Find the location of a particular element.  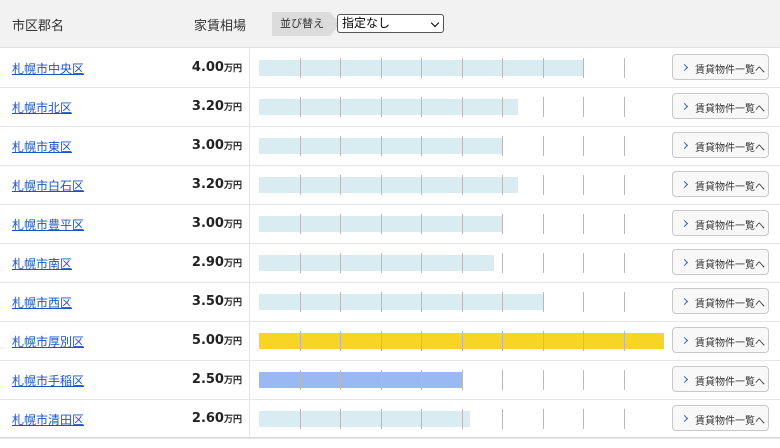

table-header: 市区郡名 家賃相場 並び替え 指定なし is located at coordinates (390, 24).